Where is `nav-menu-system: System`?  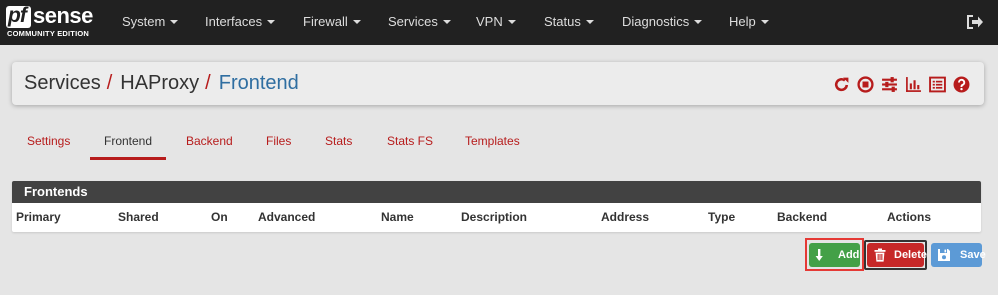 nav-menu-system: System is located at coordinates (150, 21).